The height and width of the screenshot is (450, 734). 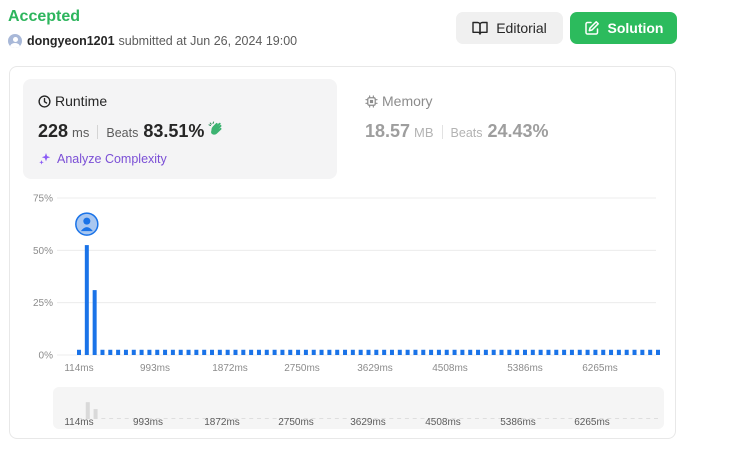 I want to click on x-tick-label: 2750ms, so click(x=302, y=368).